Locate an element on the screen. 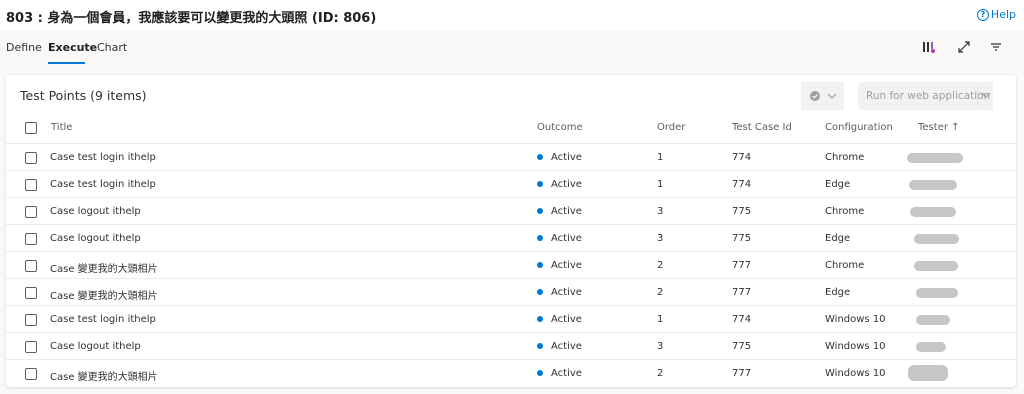 This screenshot has width=1024, height=394. tab-chart: Chart is located at coordinates (112, 47).